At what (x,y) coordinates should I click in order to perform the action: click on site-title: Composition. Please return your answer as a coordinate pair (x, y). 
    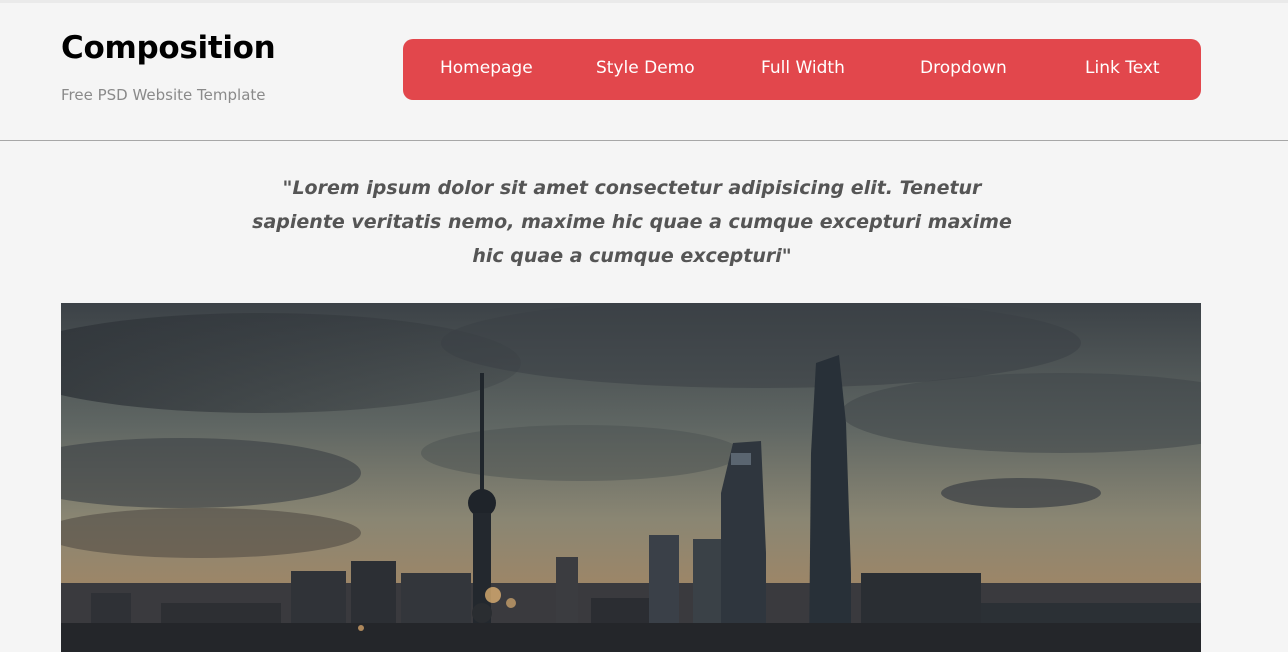
    Looking at the image, I should click on (168, 48).